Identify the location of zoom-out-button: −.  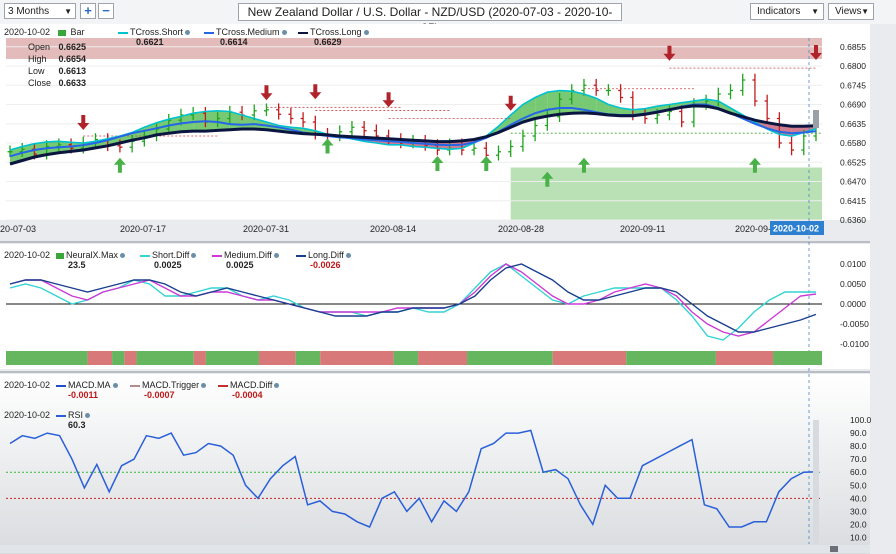
(106, 11).